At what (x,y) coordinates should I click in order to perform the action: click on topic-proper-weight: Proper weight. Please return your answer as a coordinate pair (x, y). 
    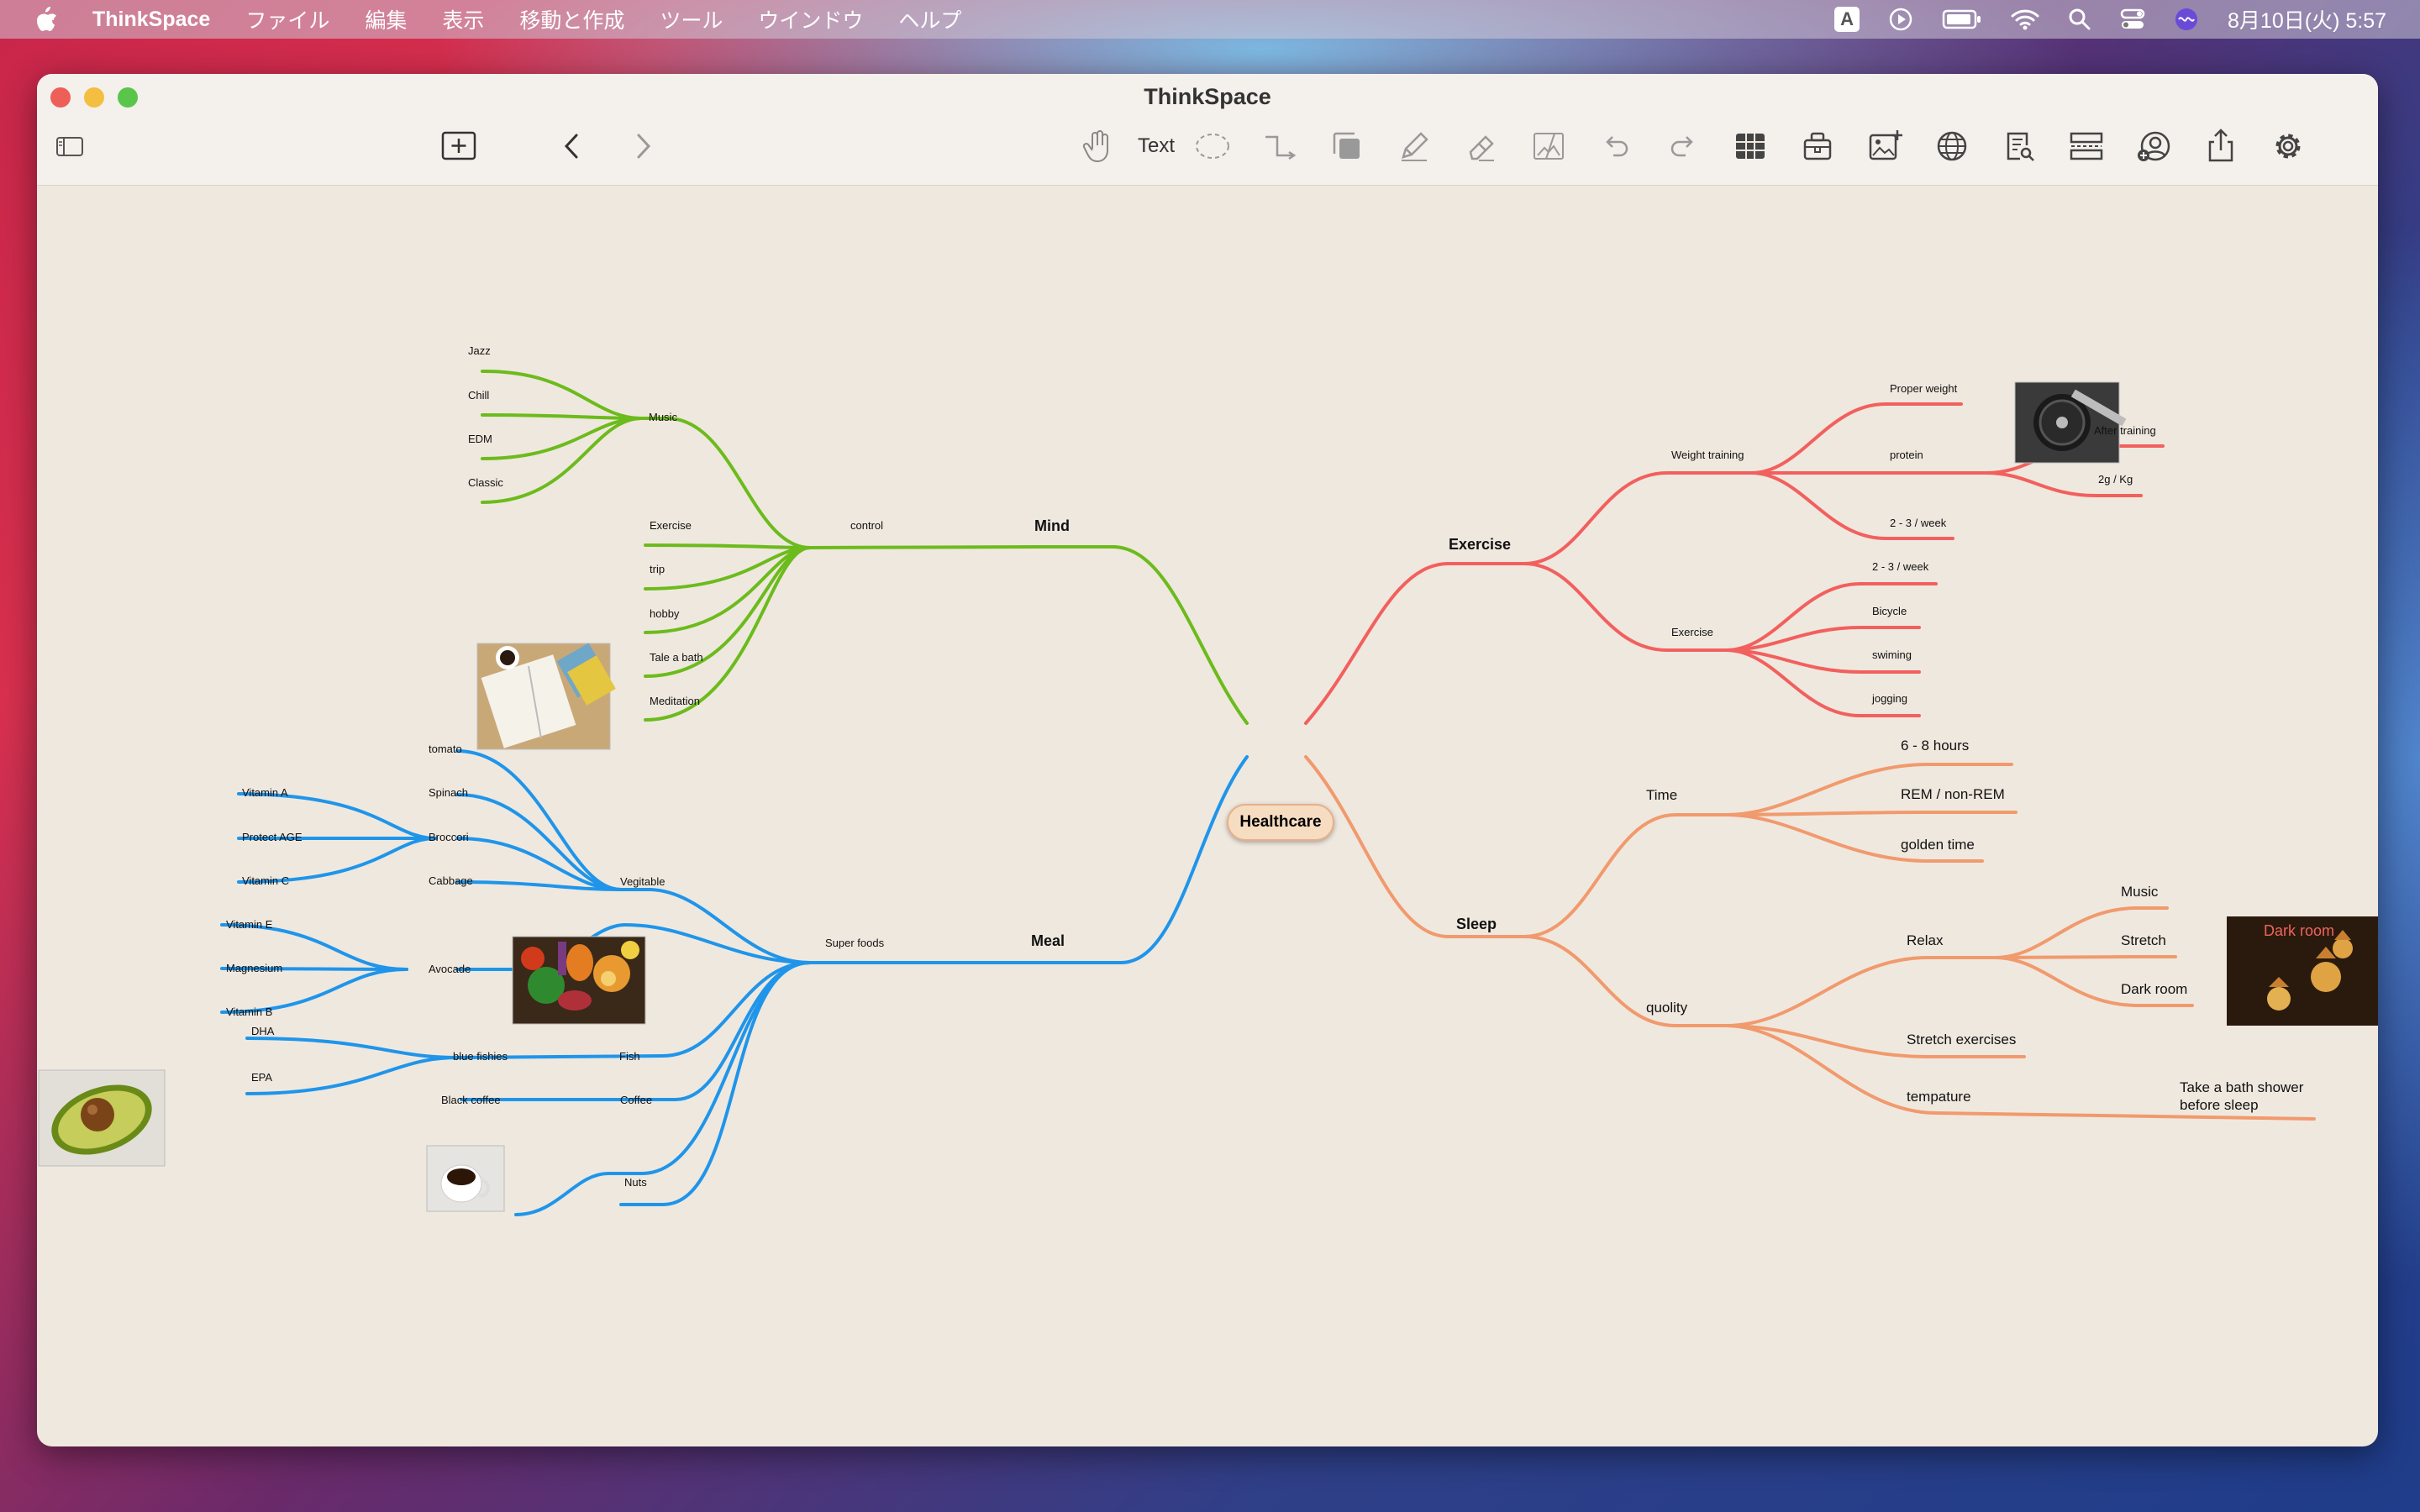
    Looking at the image, I should click on (1923, 388).